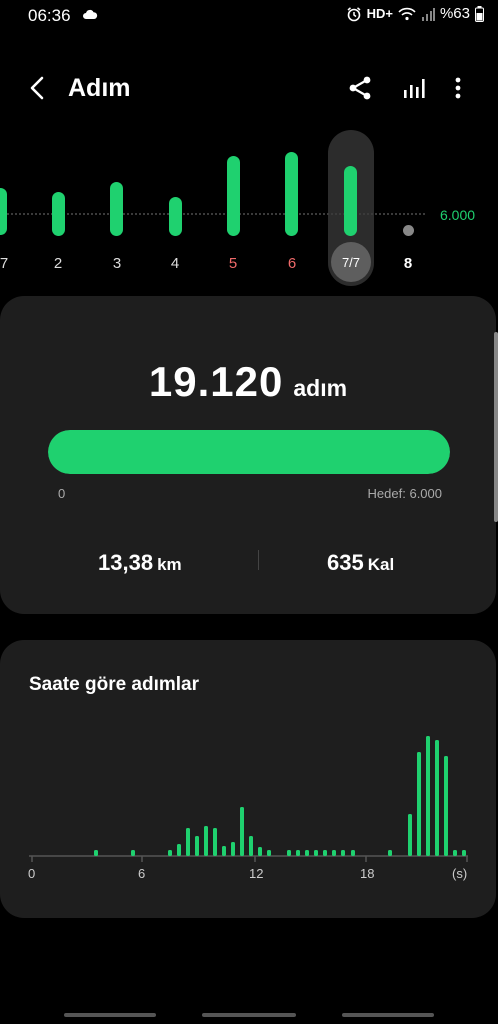 Image resolution: width=498 pixels, height=1024 pixels. Describe the element at coordinates (99, 88) in the screenshot. I see `page-title: Adım` at that location.